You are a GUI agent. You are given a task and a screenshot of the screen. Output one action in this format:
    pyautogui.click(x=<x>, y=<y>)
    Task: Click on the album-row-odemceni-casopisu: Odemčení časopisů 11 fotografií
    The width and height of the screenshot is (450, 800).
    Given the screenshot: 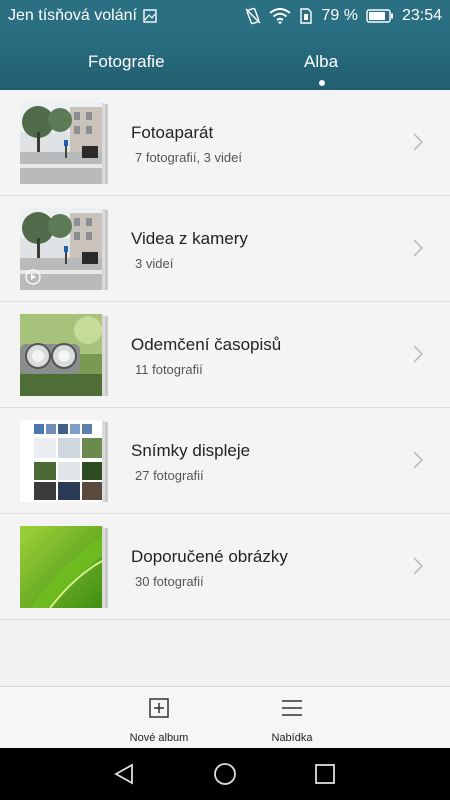 What is the action you would take?
    pyautogui.click(x=225, y=355)
    